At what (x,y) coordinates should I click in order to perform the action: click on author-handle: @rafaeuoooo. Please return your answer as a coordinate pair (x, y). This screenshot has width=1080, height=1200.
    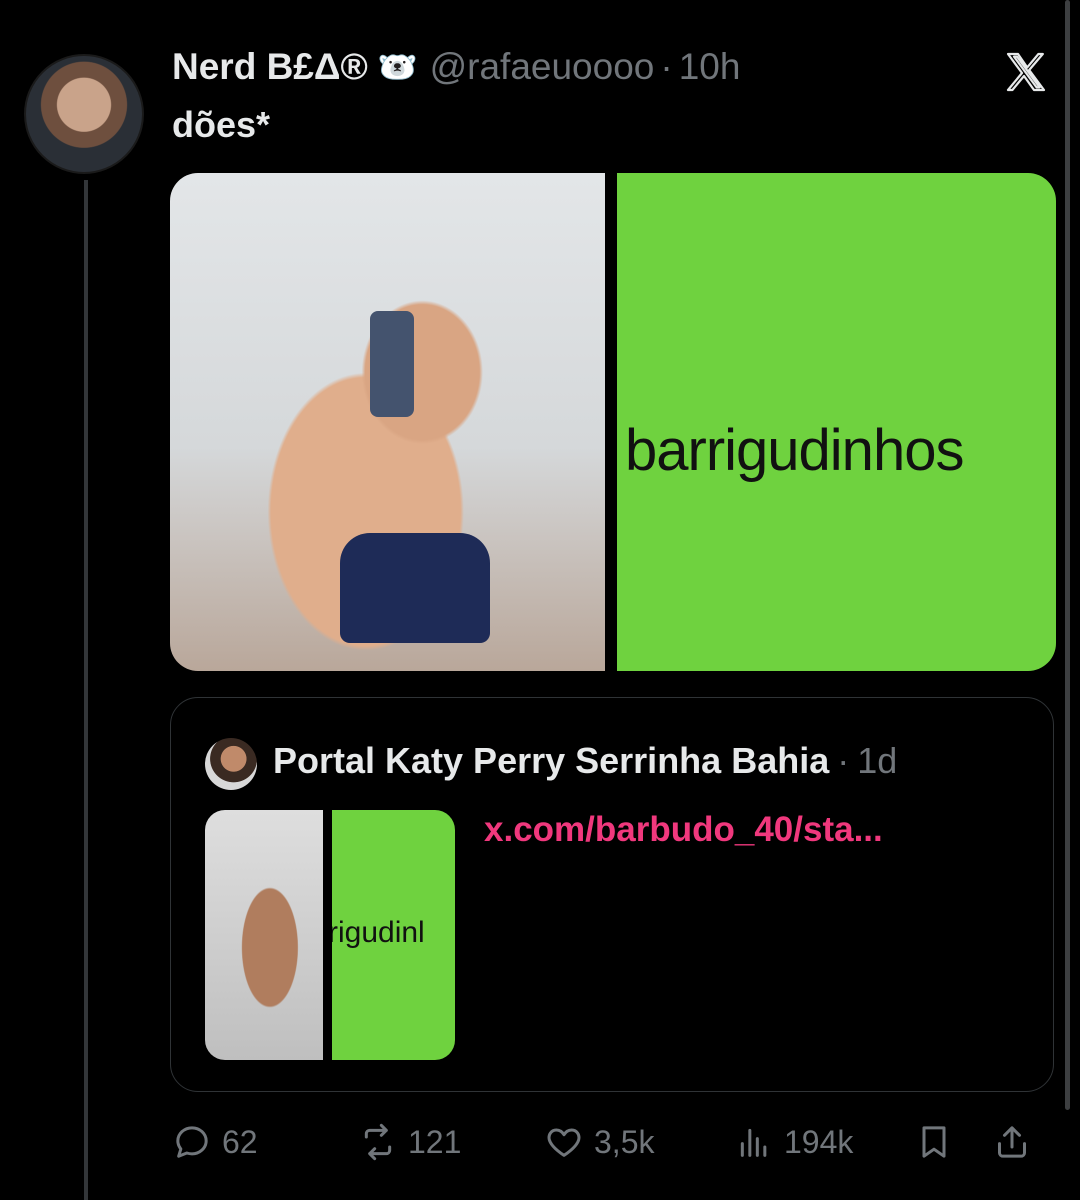
    Looking at the image, I should click on (542, 67).